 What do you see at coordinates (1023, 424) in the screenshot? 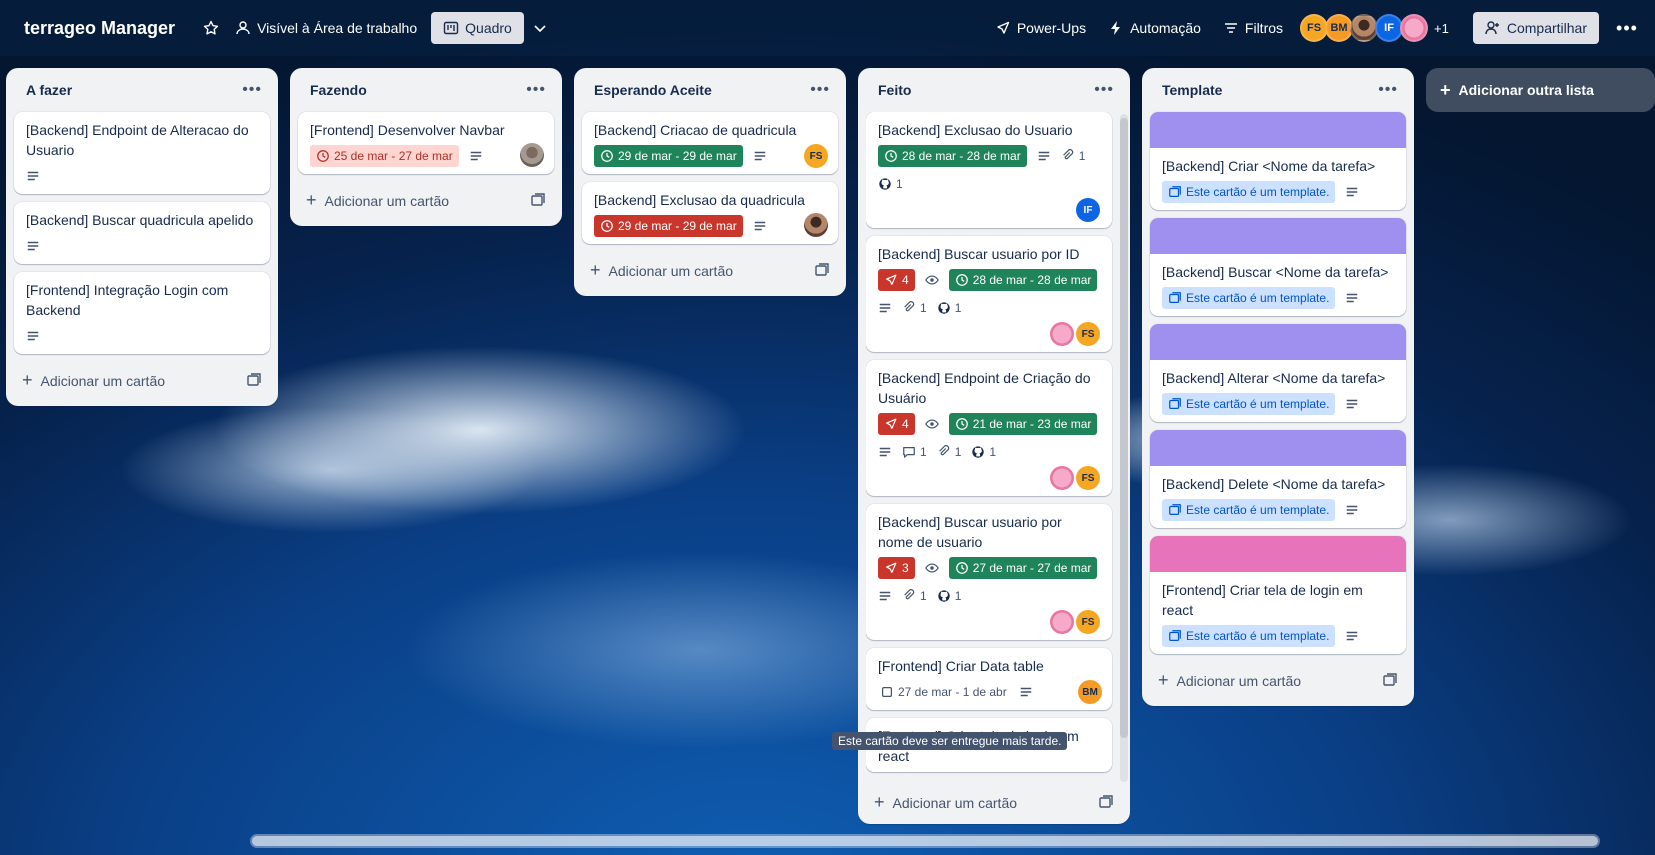
I see `due-date-badge: 21 de mar - 23 de mar` at bounding box center [1023, 424].